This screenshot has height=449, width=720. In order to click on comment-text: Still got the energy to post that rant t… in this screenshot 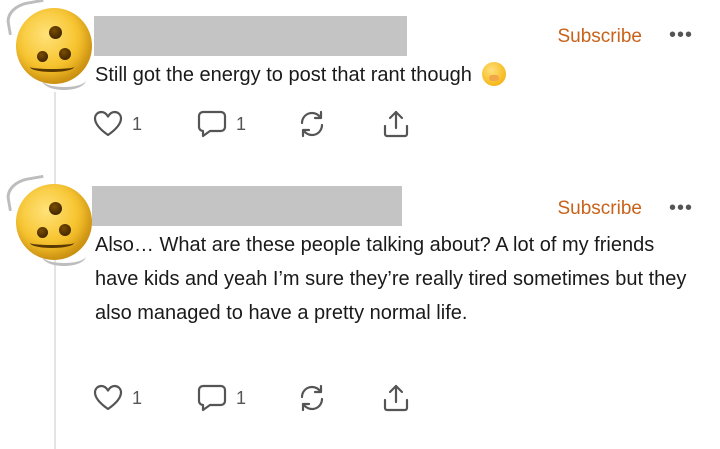, I will do `click(395, 75)`.